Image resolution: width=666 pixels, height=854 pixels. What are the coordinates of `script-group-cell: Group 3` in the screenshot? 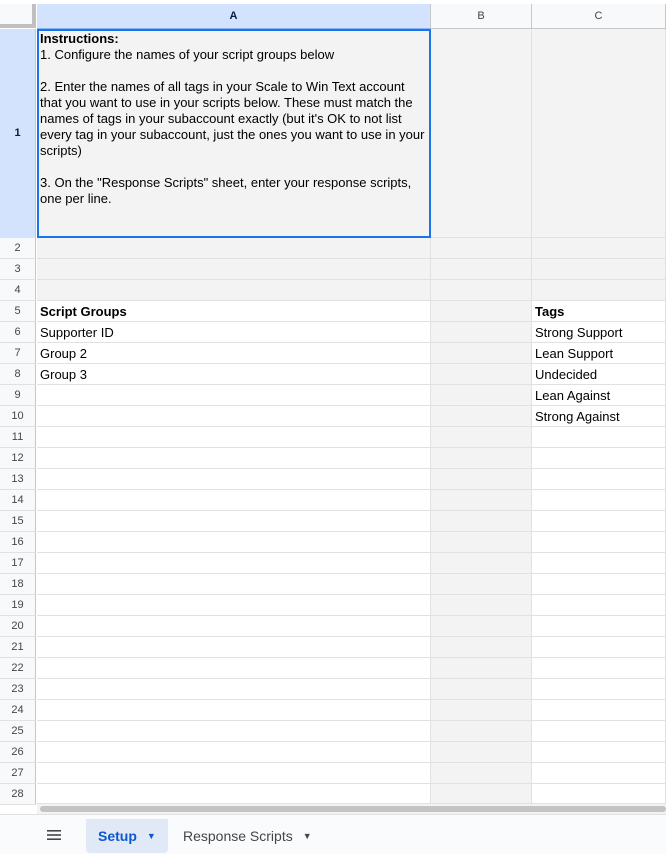 It's located at (234, 374).